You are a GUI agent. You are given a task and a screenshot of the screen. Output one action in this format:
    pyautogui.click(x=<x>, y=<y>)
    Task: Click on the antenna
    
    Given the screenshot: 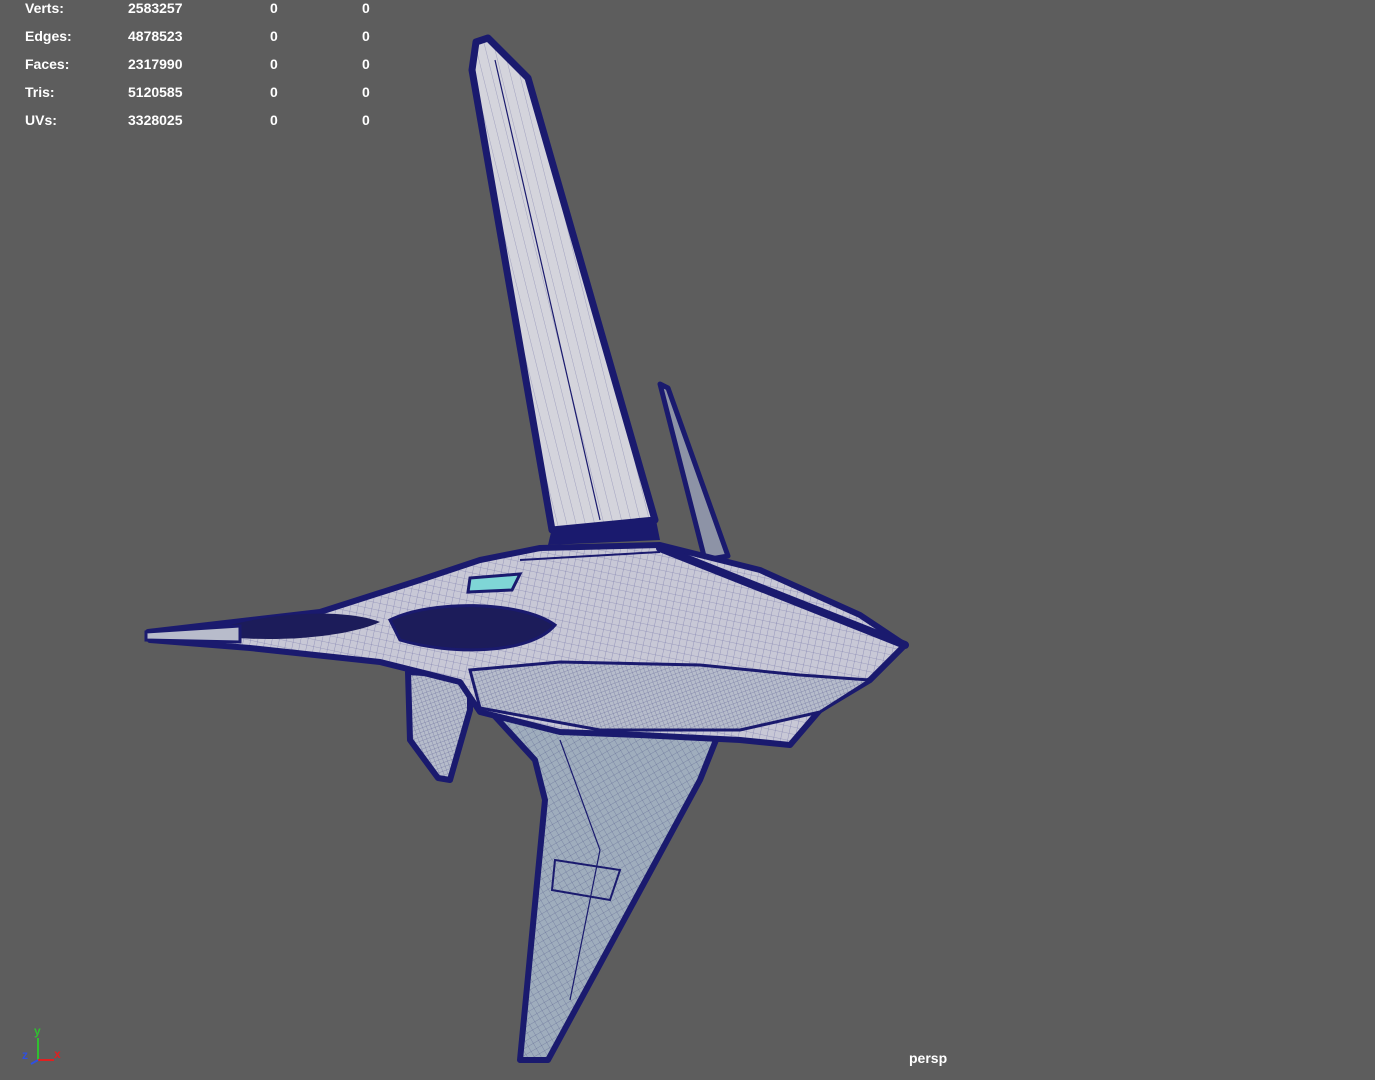 What is the action you would take?
    pyautogui.click(x=694, y=472)
    